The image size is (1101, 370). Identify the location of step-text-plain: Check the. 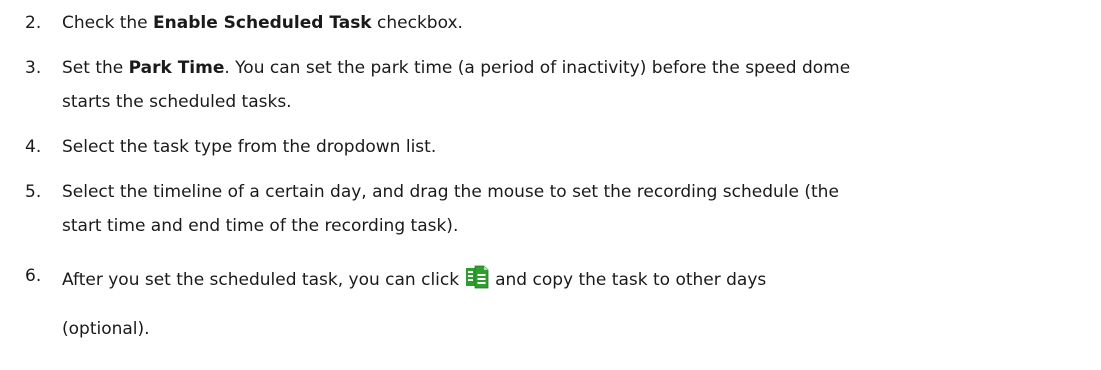
(108, 23).